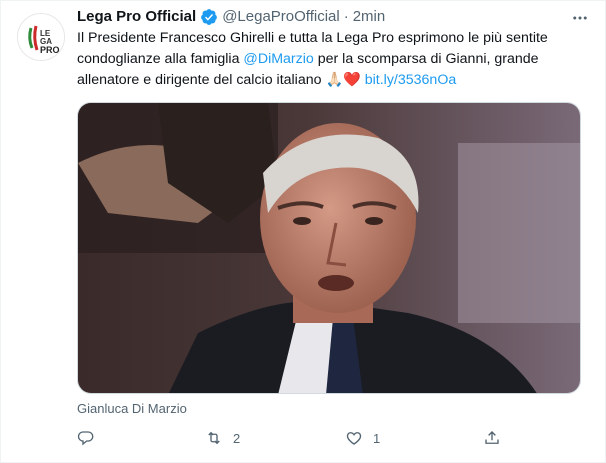 The width and height of the screenshot is (606, 463). Describe the element at coordinates (377, 438) in the screenshot. I see `like-count: 1` at that location.